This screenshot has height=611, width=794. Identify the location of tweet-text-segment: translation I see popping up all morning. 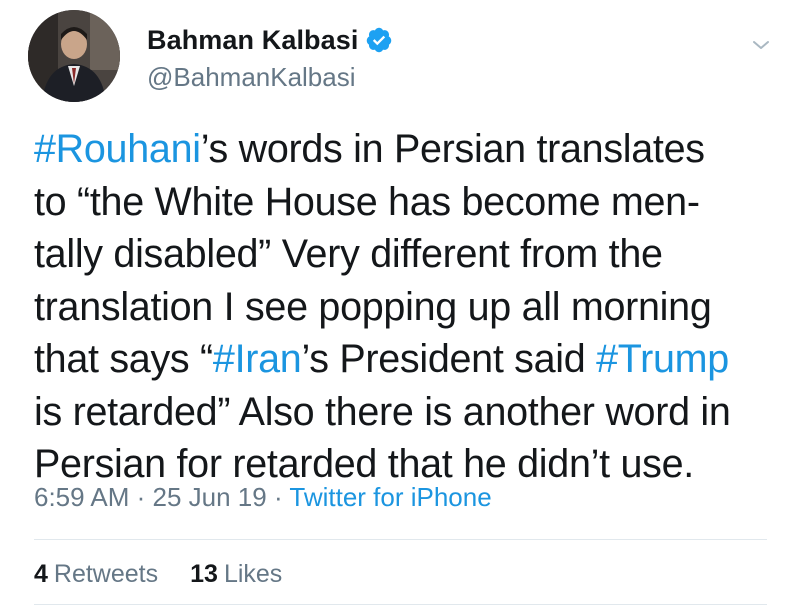
(373, 306).